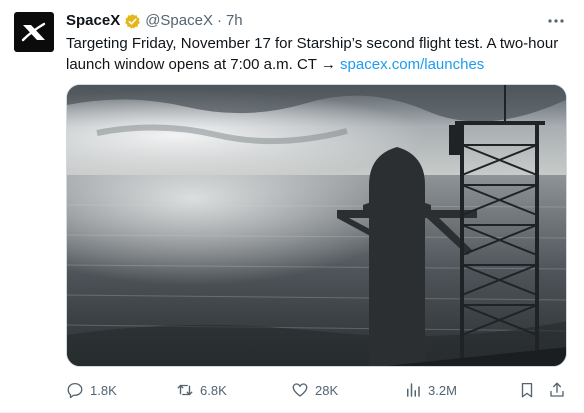  Describe the element at coordinates (300, 390) in the screenshot. I see `like-icon` at that location.